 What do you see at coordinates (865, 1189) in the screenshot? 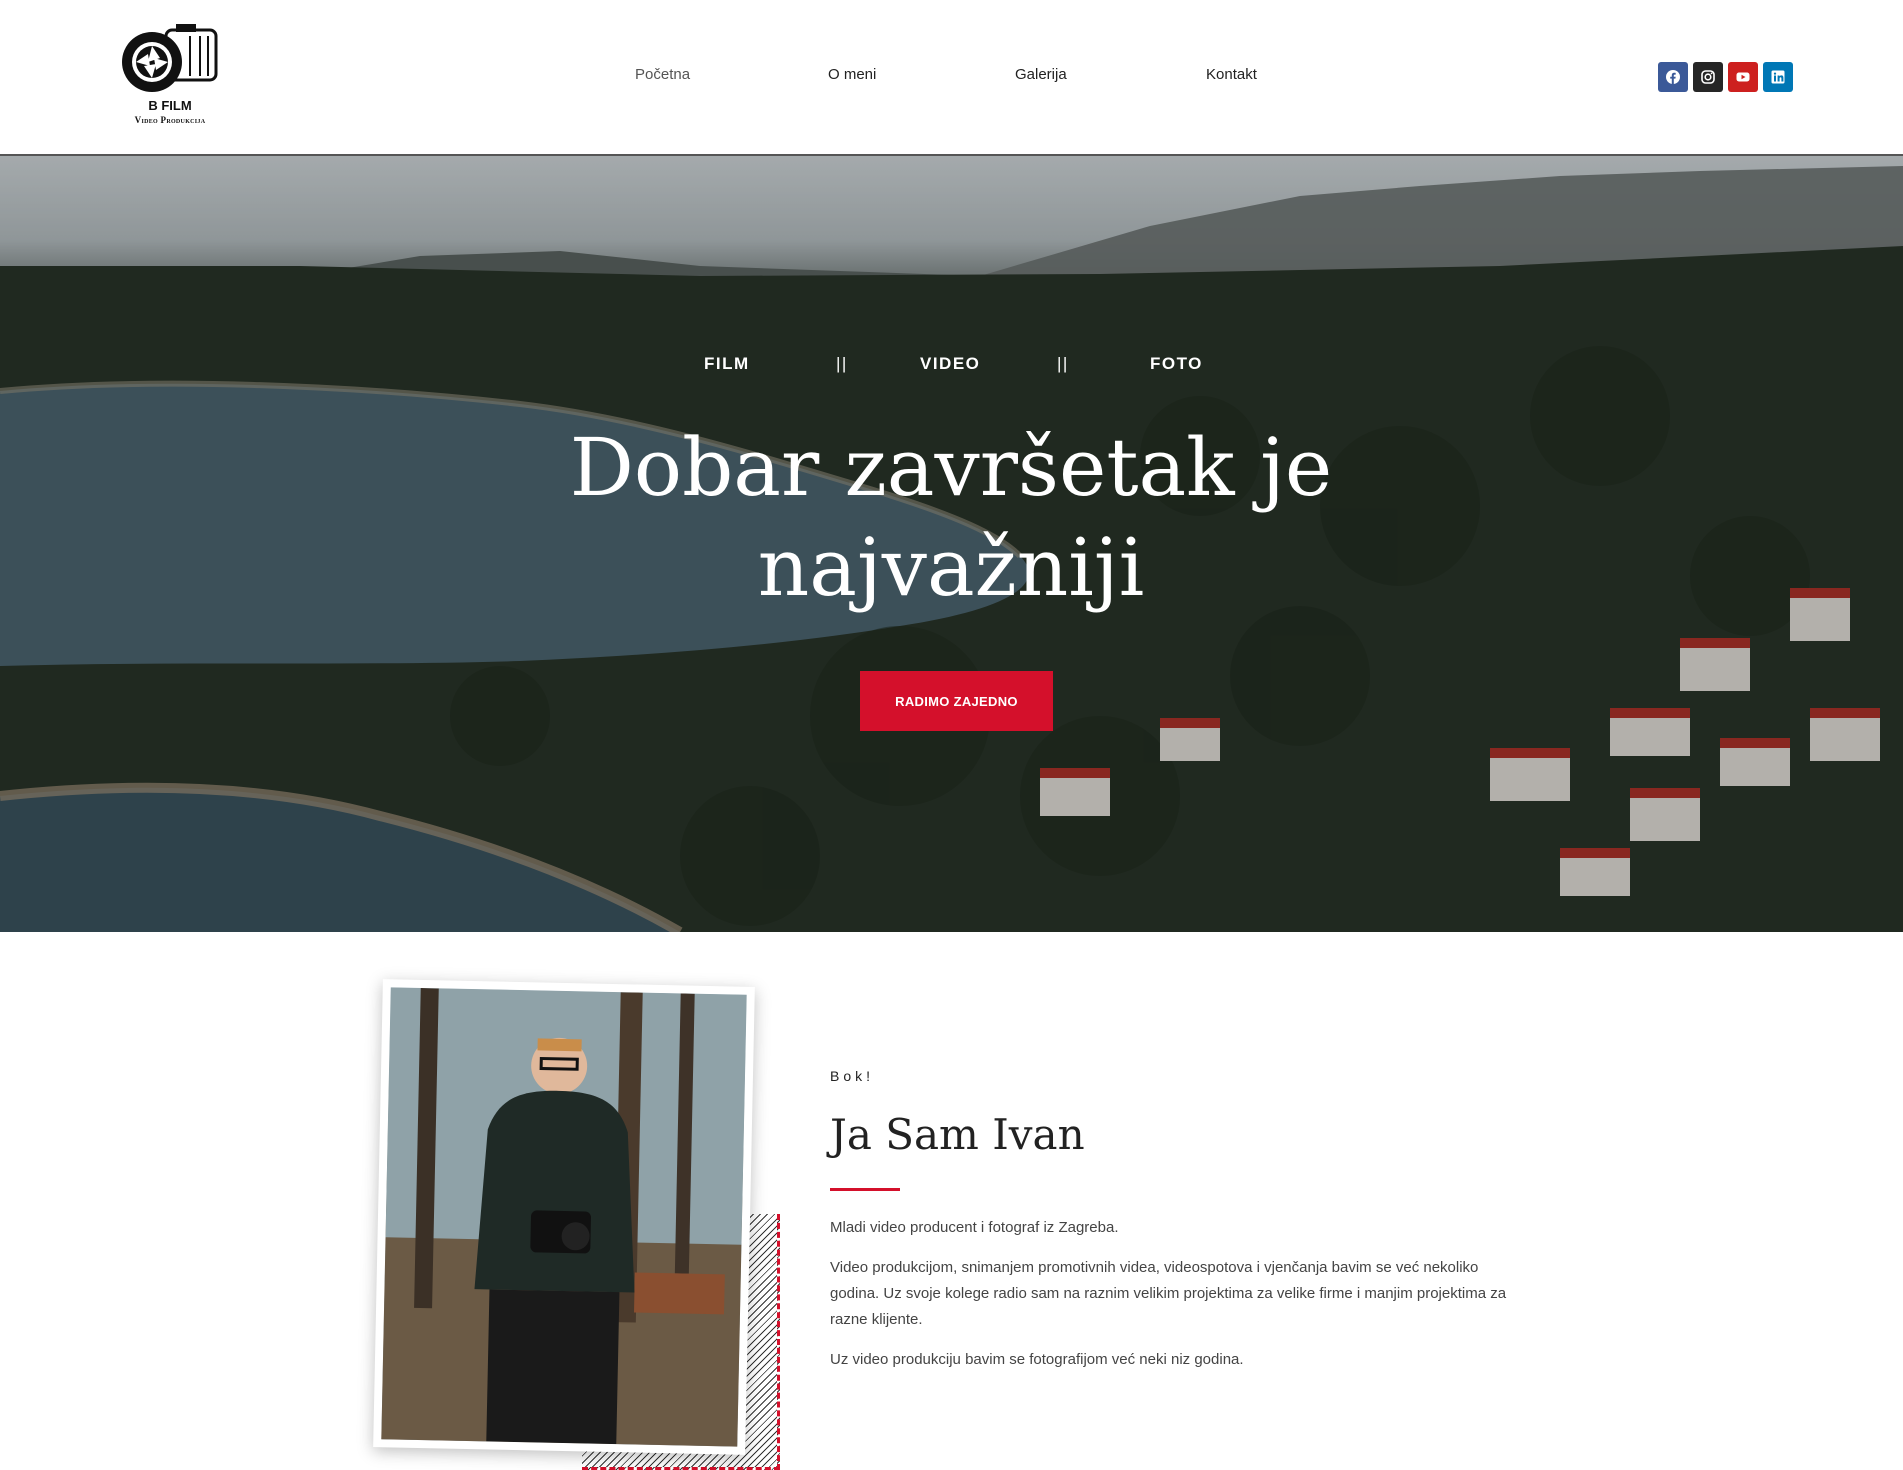
I see `heading-underline` at bounding box center [865, 1189].